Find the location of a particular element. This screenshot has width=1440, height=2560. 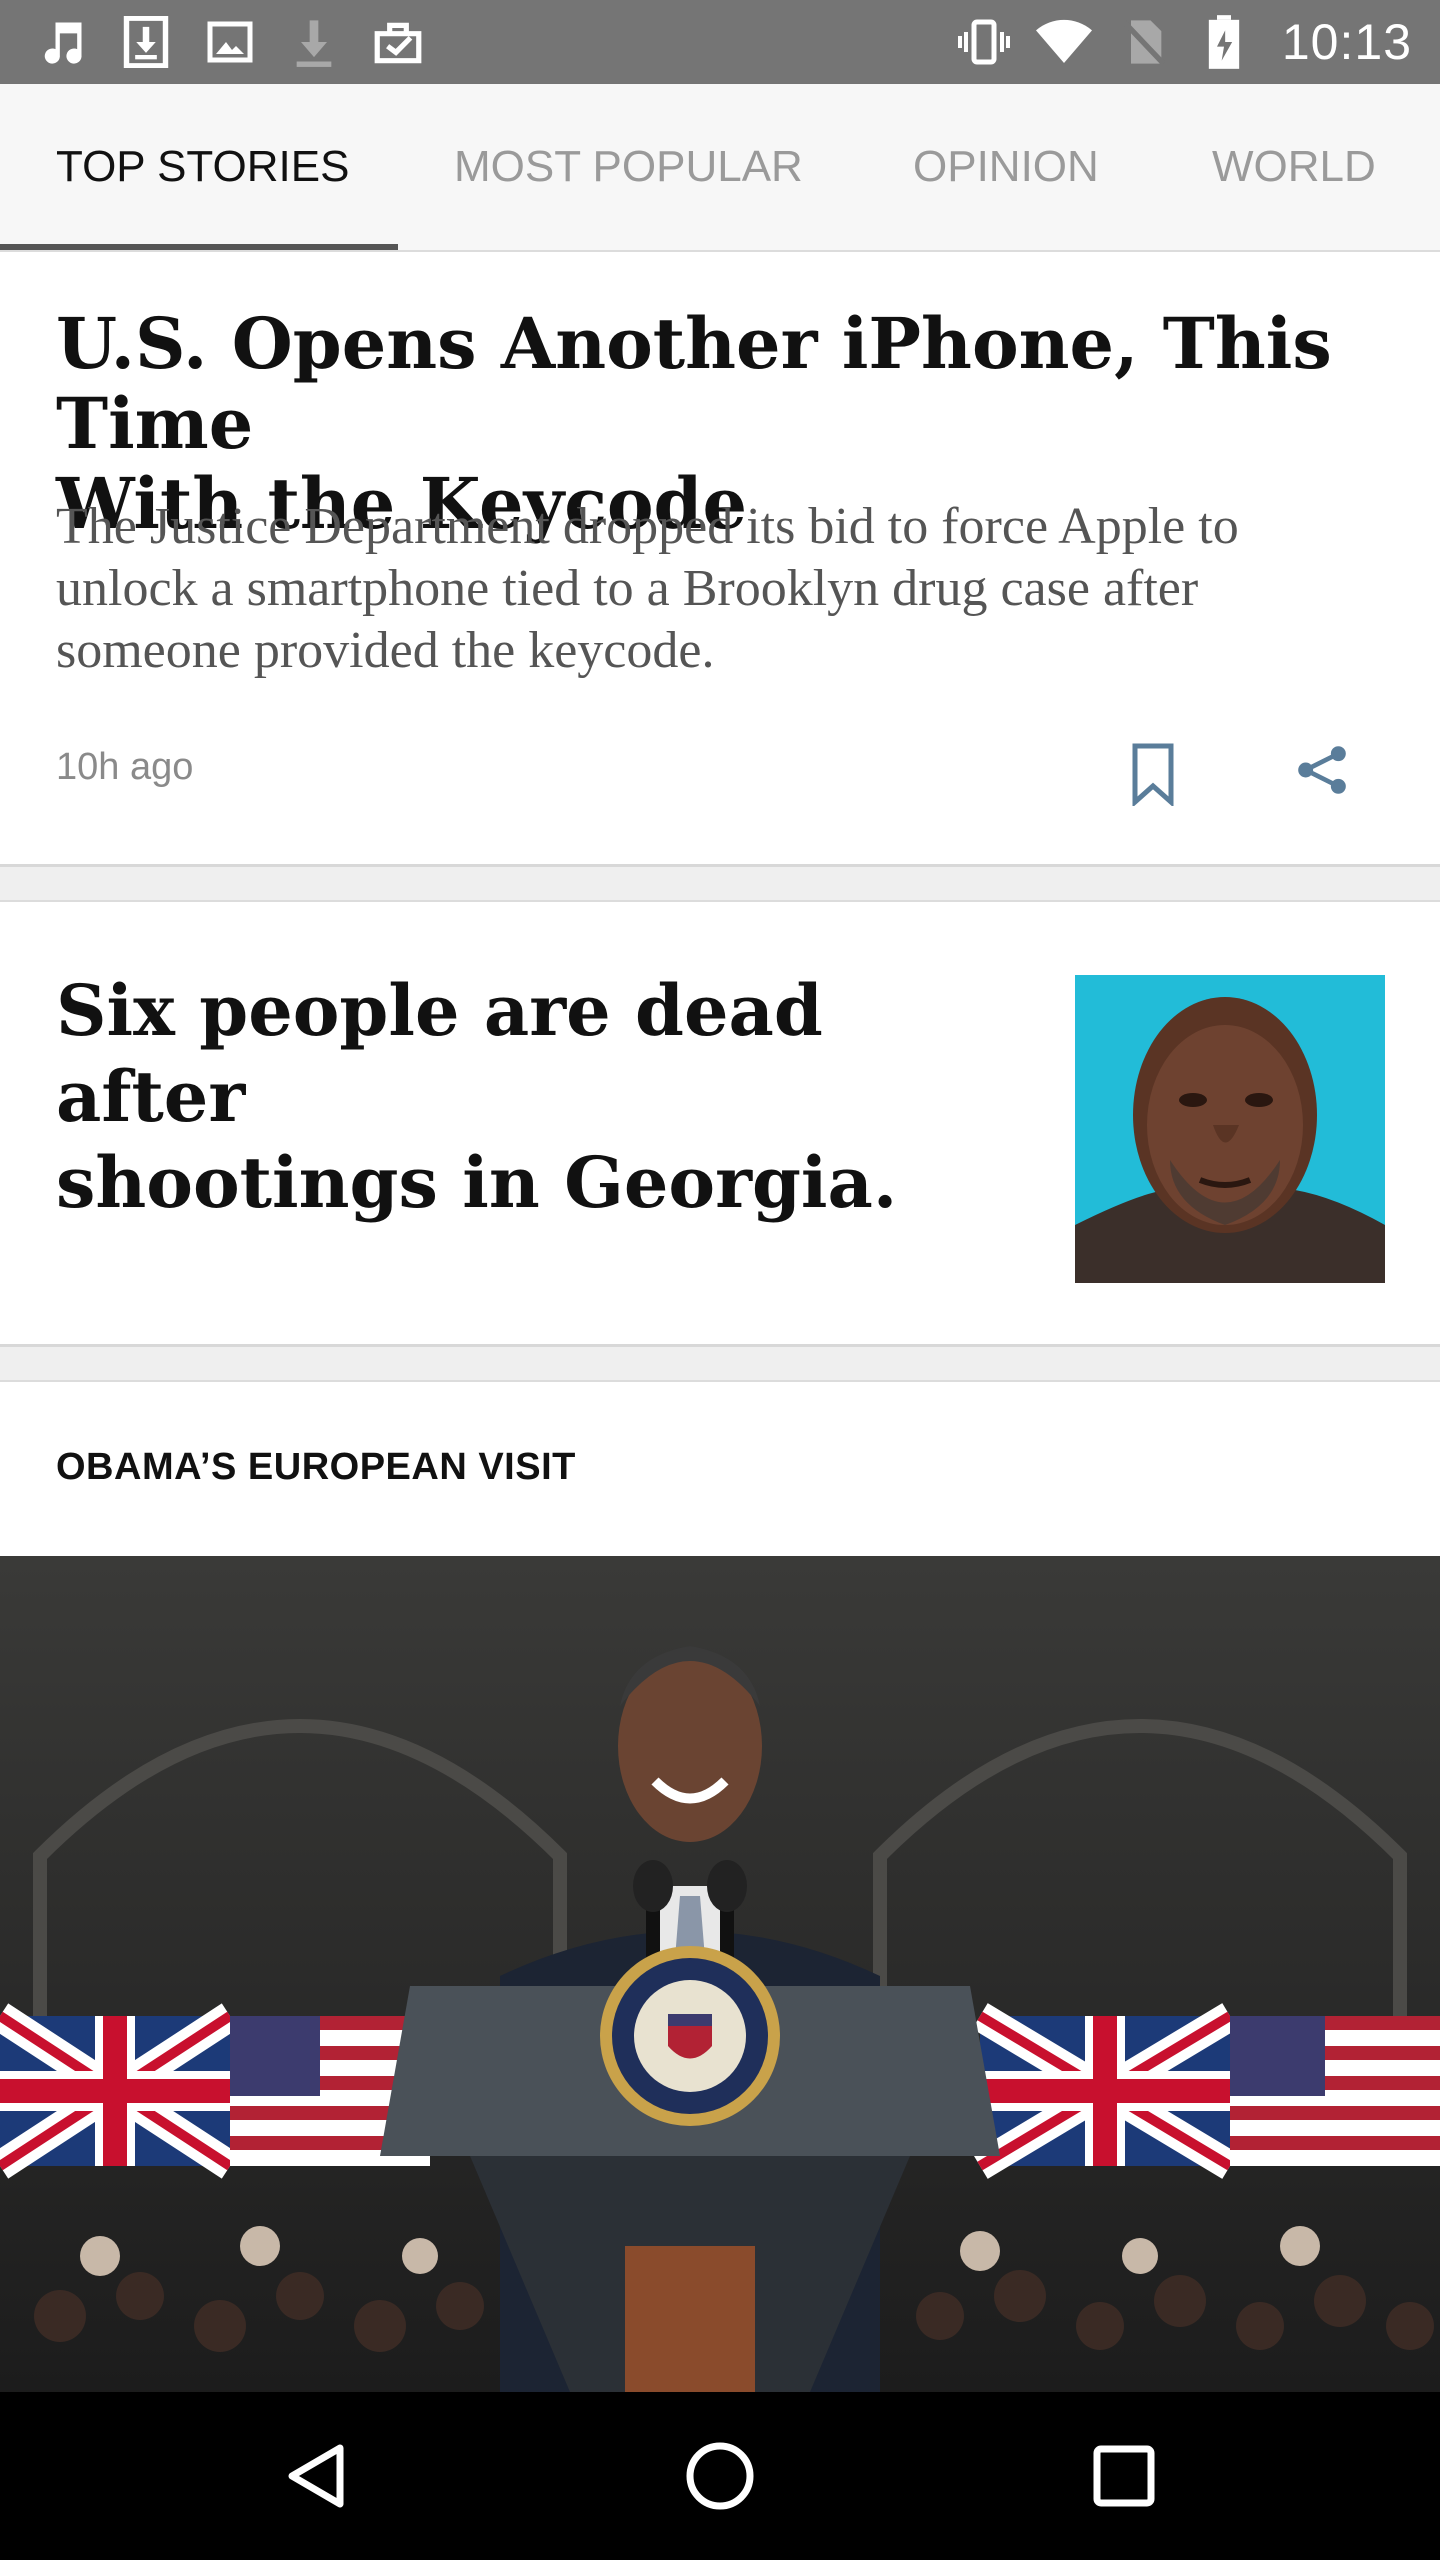

navigation-bar is located at coordinates (720, 2476).